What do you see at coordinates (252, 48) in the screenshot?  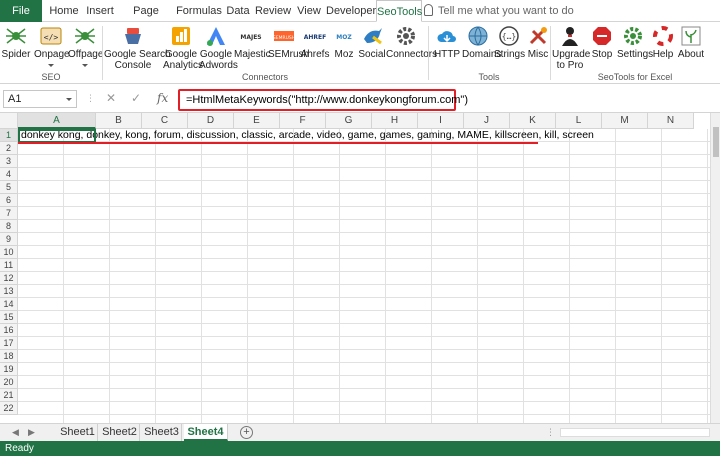 I see `majestic-button: MAJES Majestic` at bounding box center [252, 48].